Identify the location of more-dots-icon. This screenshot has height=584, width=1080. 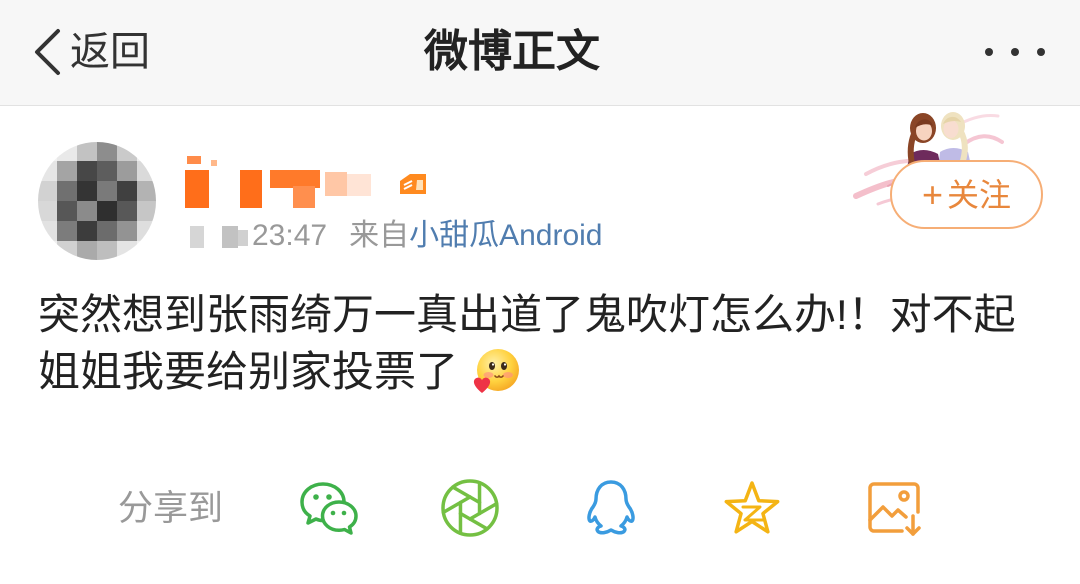
(1015, 52).